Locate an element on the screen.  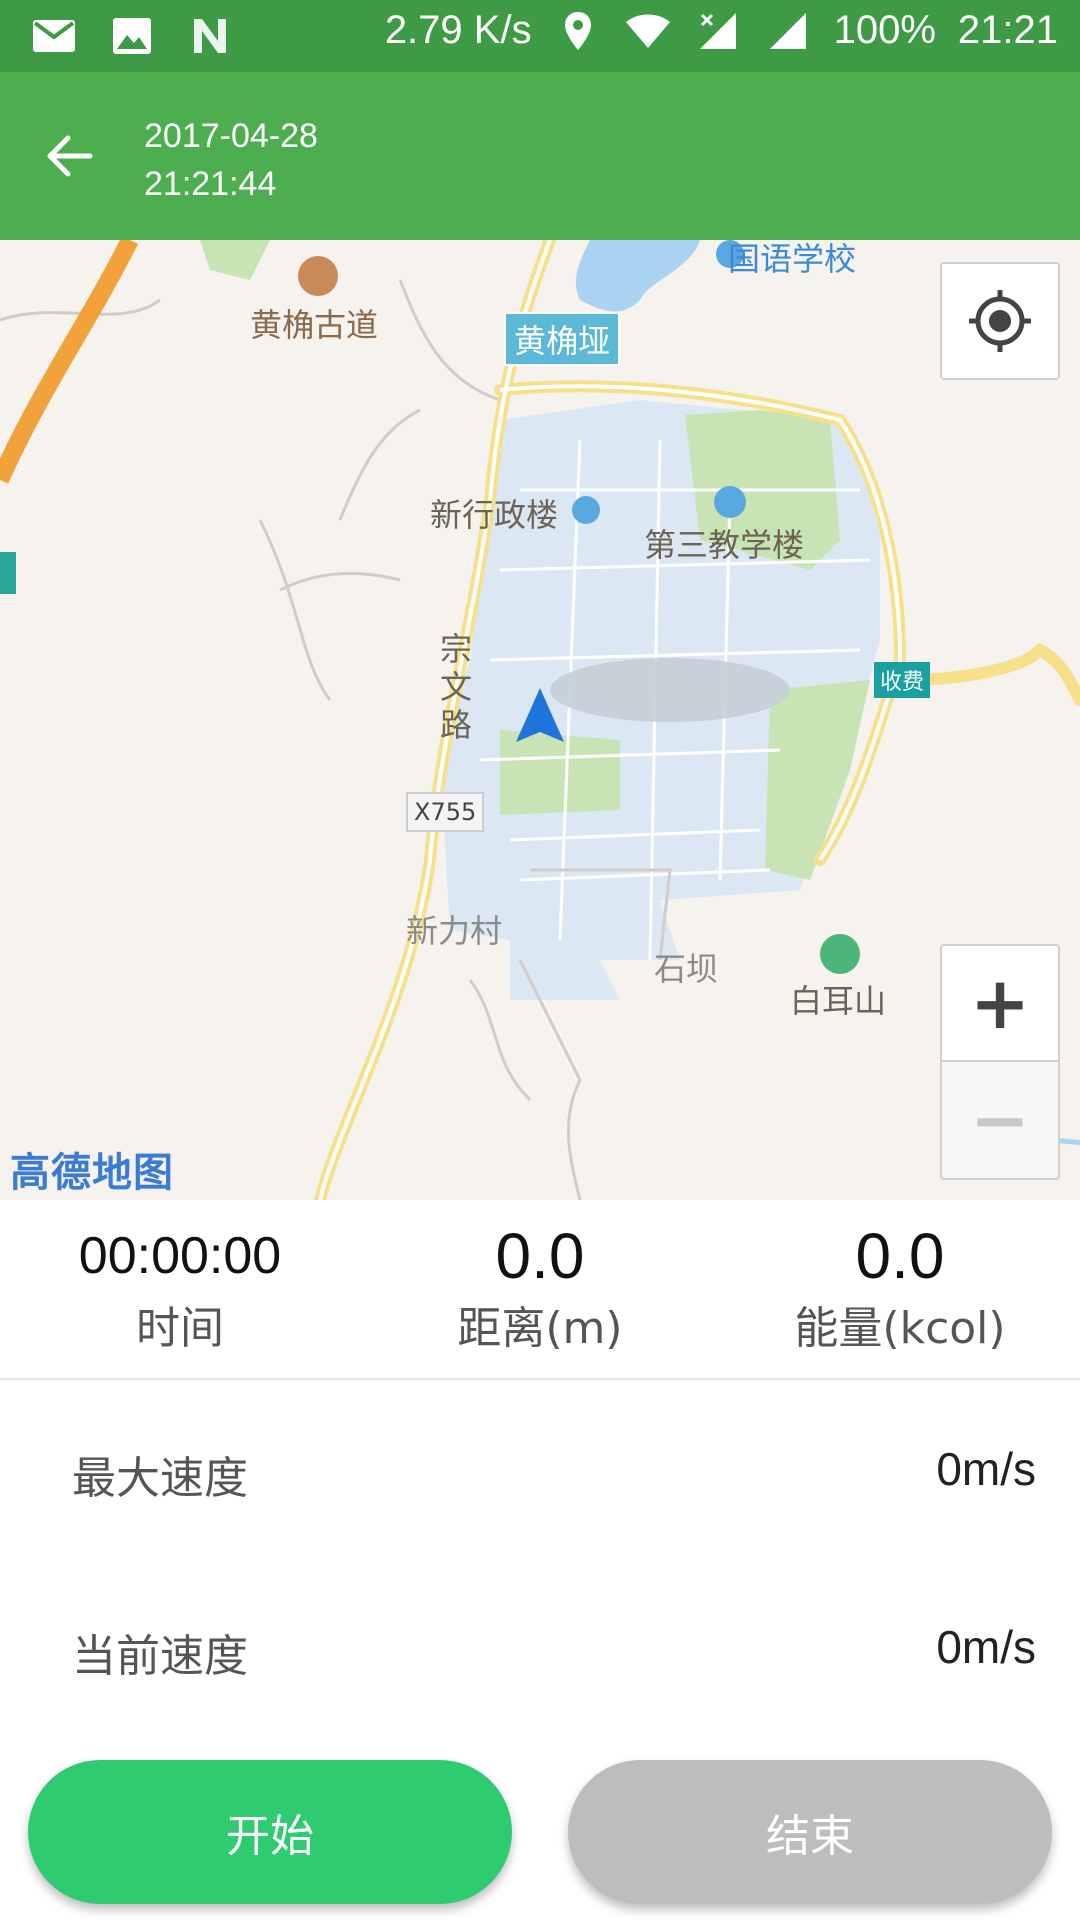
energy-label: 能量(kcol) is located at coordinates (900, 1328).